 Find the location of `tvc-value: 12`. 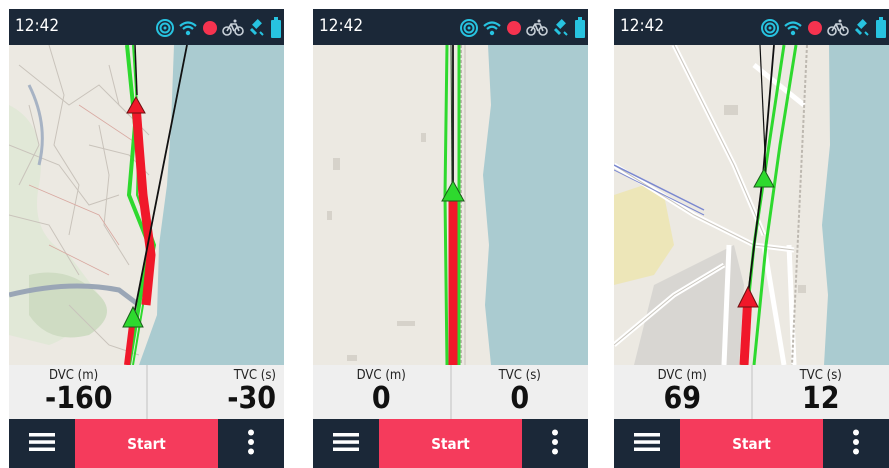

tvc-value: 12 is located at coordinates (820, 398).